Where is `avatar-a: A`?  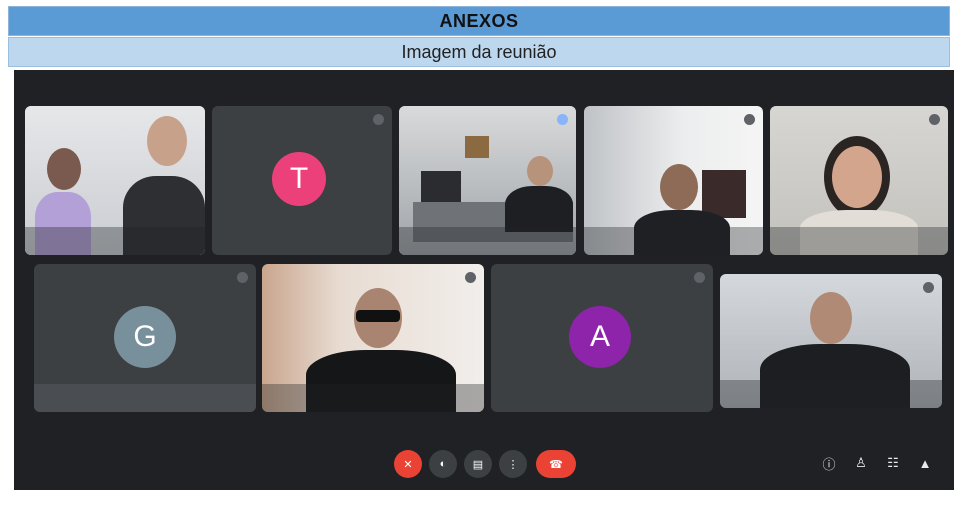
avatar-a: A is located at coordinates (600, 337).